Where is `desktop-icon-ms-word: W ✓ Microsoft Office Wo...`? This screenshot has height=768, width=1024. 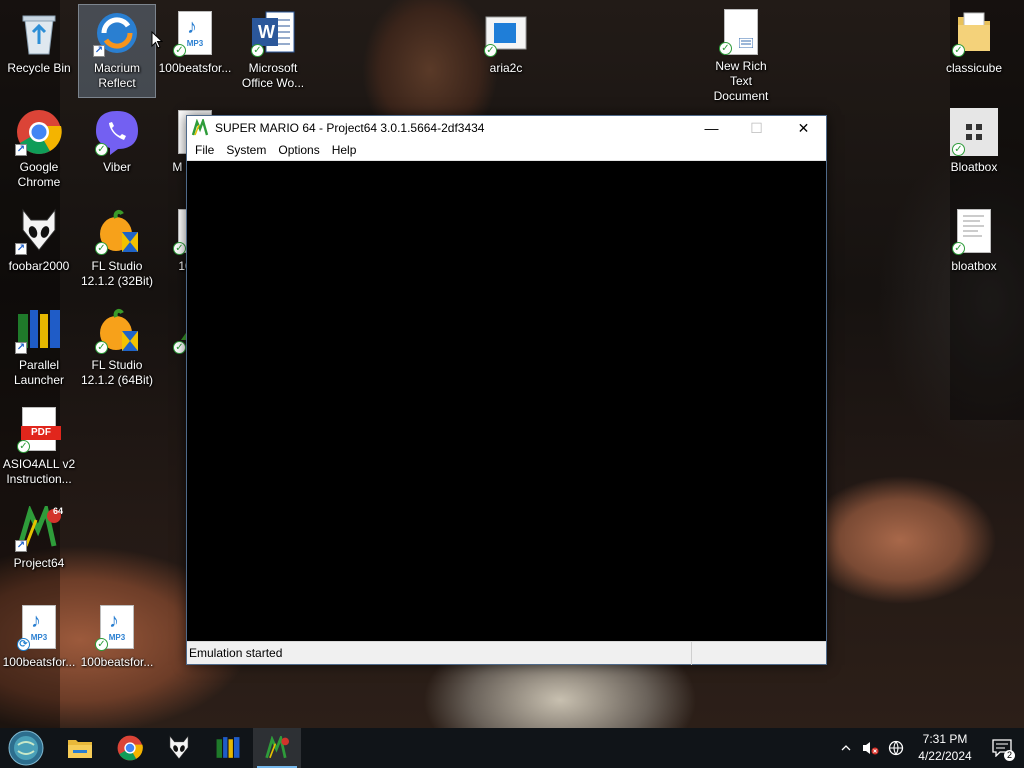
desktop-icon-ms-word: W ✓ Microsoft Office Wo... is located at coordinates (273, 51).